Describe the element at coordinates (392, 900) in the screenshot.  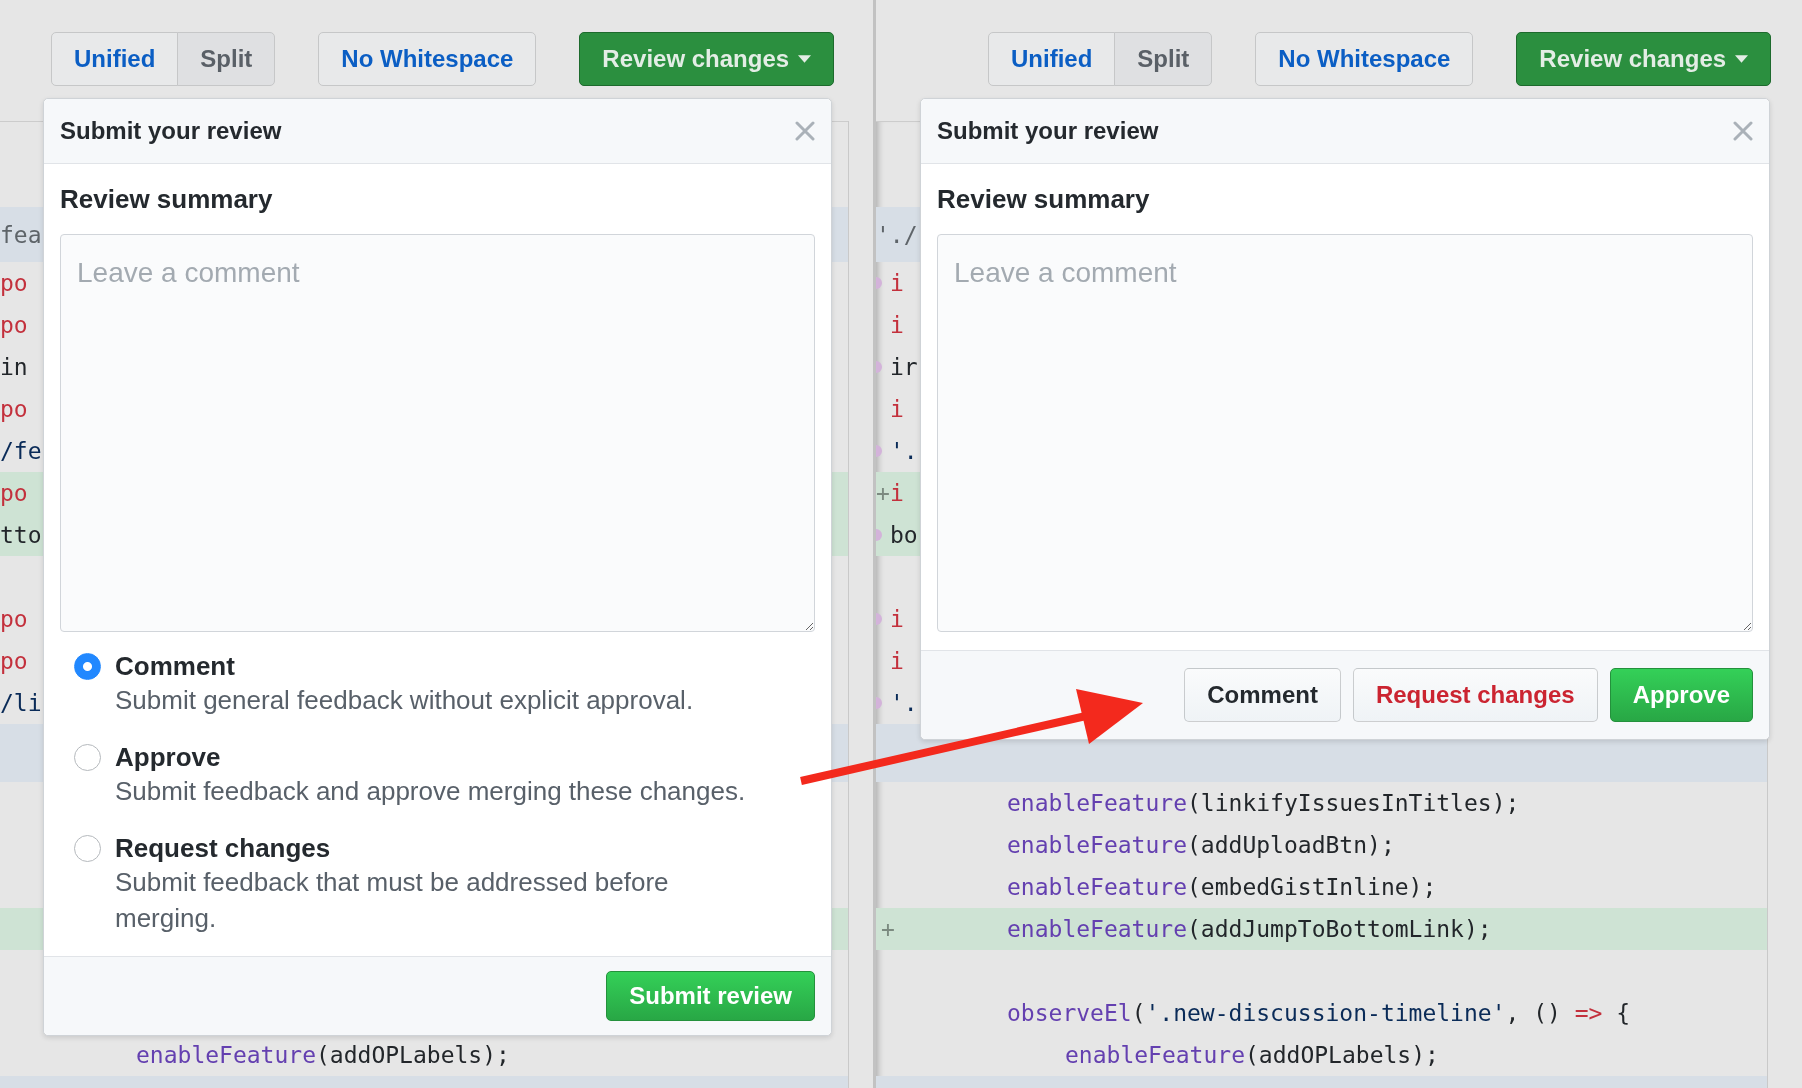
I see `option-description: Submit feedback that must be addressed before merging.` at that location.